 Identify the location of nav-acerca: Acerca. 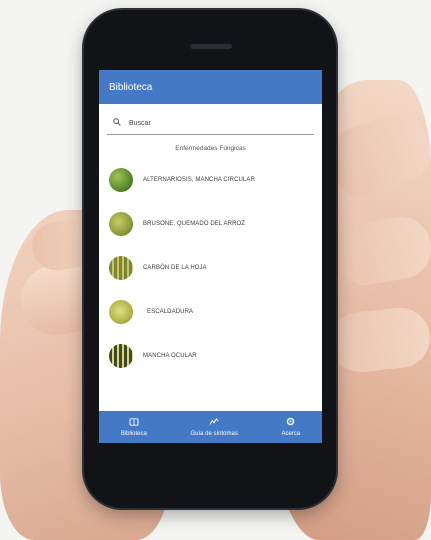
(290, 427).